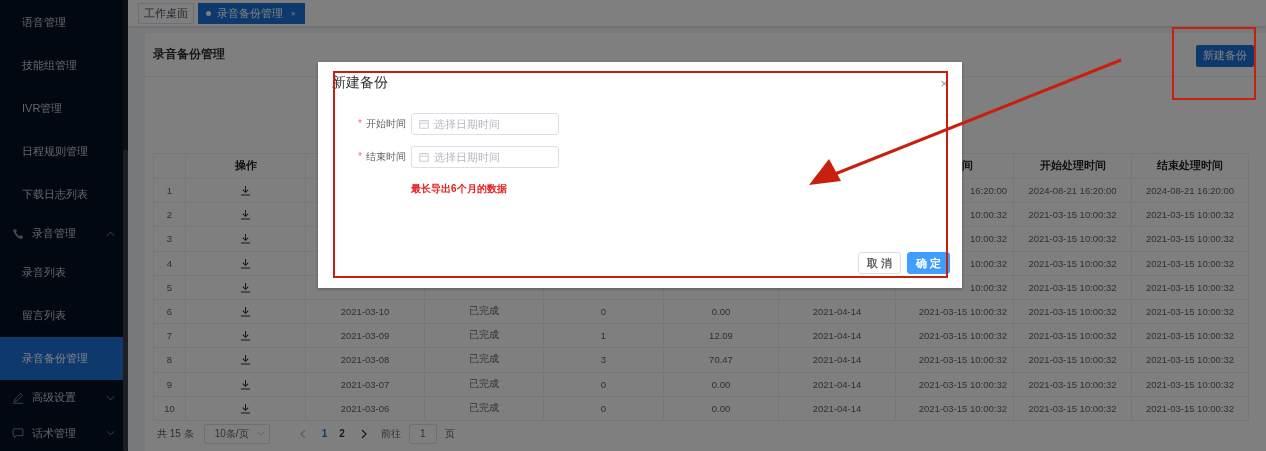  What do you see at coordinates (342, 434) in the screenshot?
I see `page-number: 2` at bounding box center [342, 434].